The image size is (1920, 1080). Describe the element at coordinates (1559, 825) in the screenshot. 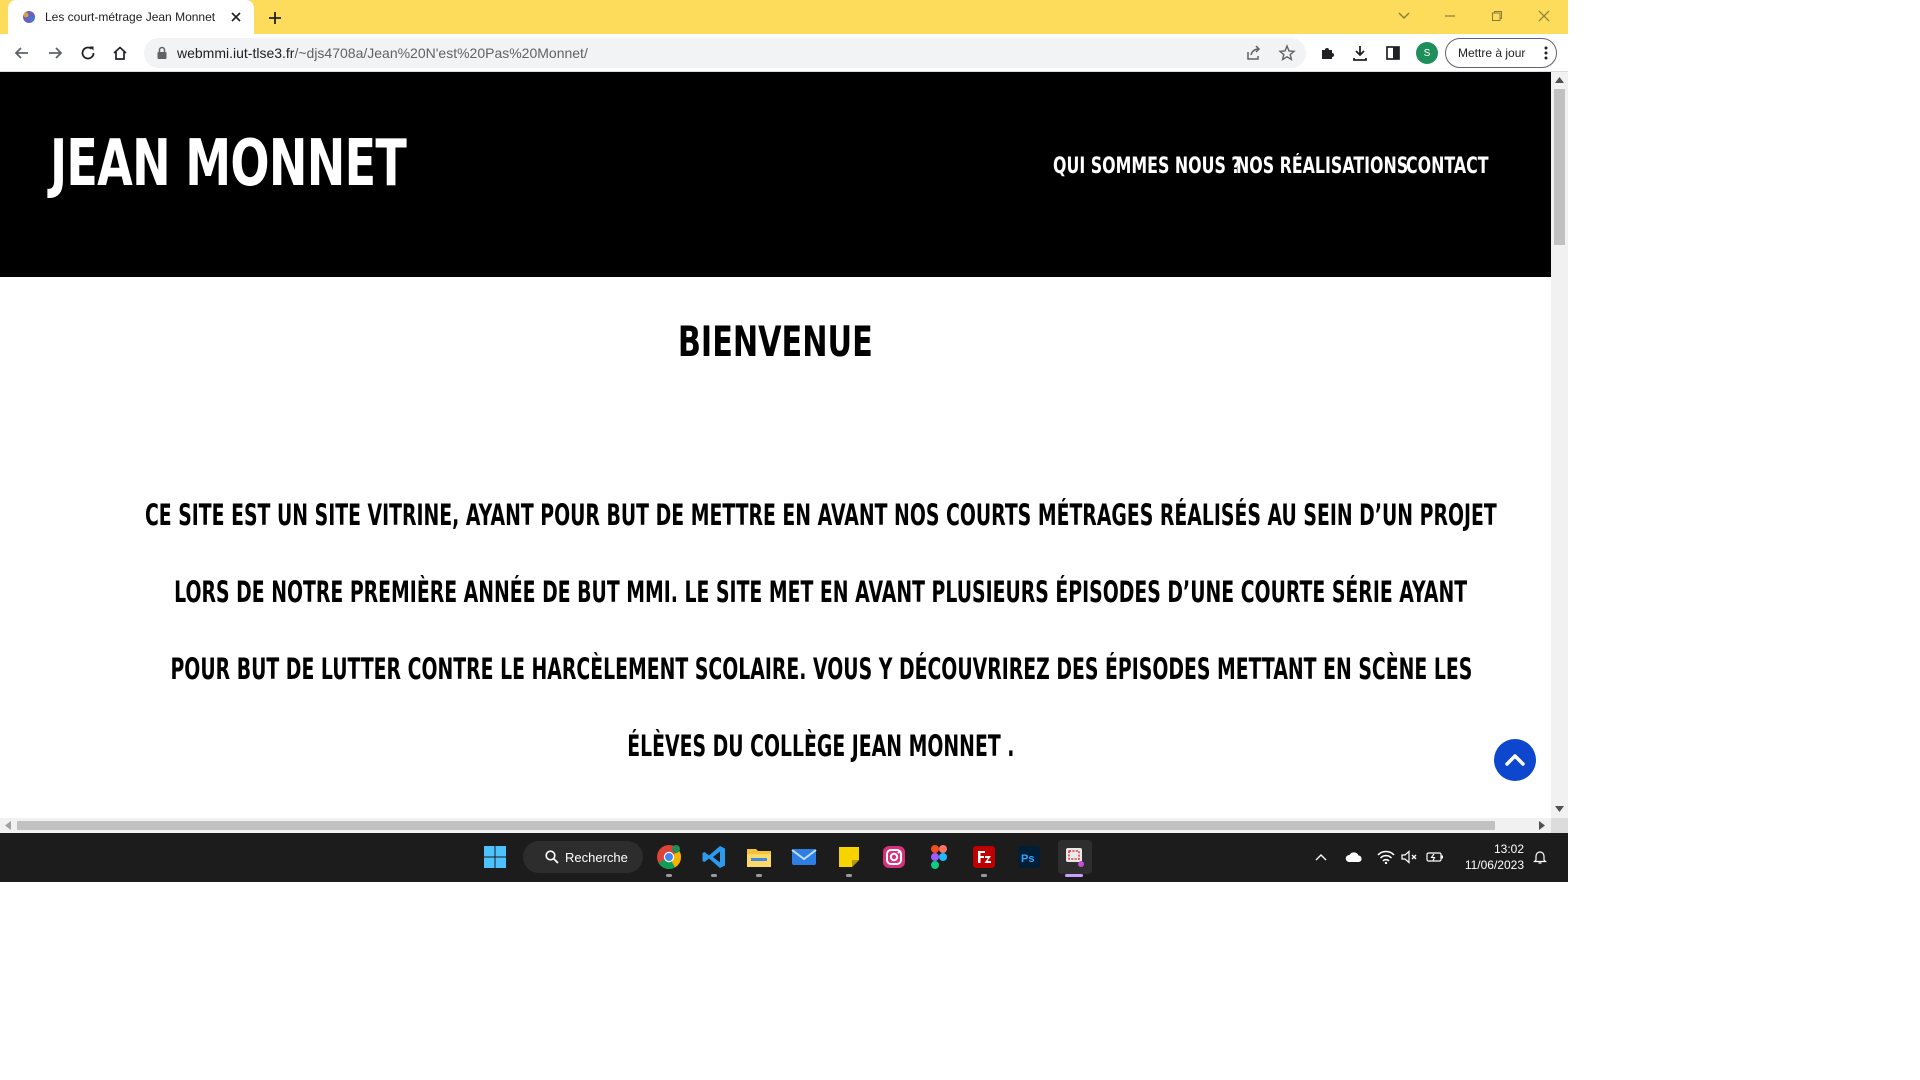

I see `scrollbar-corner` at that location.